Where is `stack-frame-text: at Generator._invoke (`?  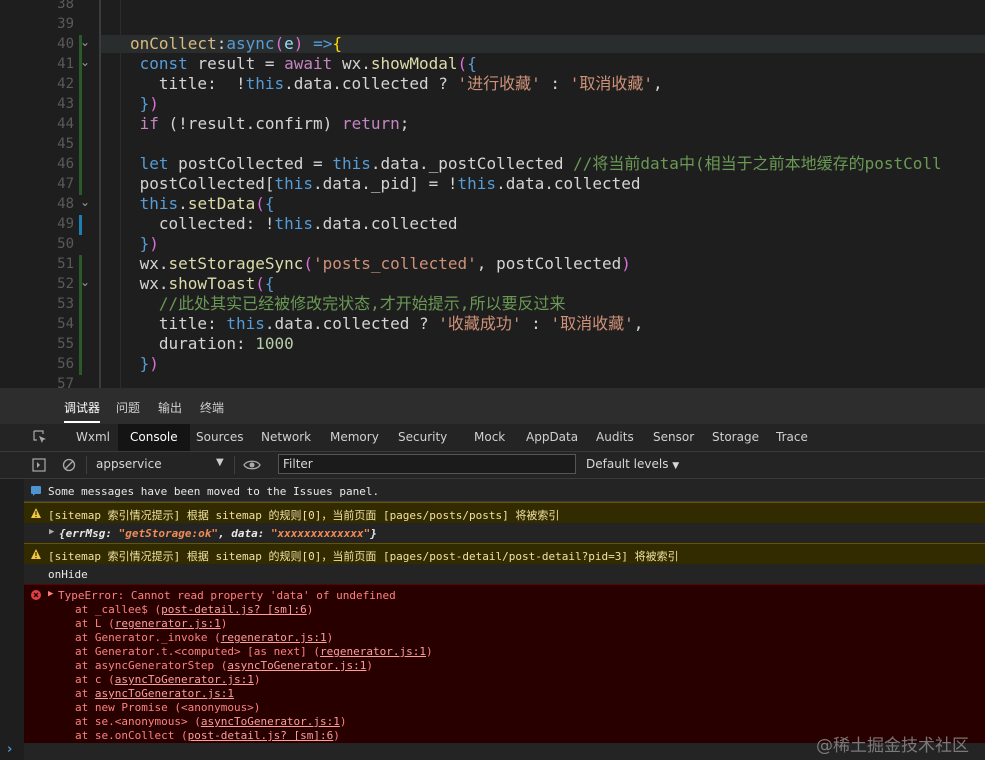 stack-frame-text: at Generator._invoke ( is located at coordinates (148, 637).